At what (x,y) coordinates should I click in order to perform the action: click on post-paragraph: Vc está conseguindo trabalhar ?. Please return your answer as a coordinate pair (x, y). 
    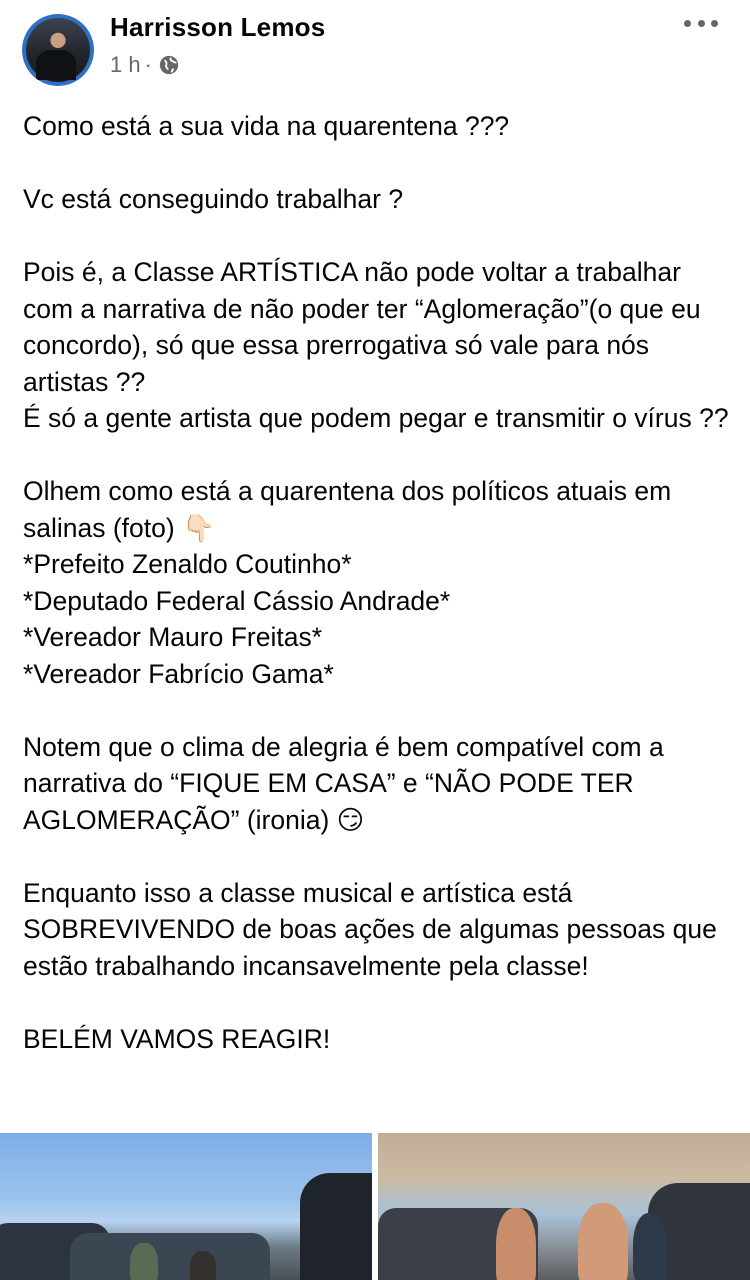
    Looking at the image, I should click on (213, 199).